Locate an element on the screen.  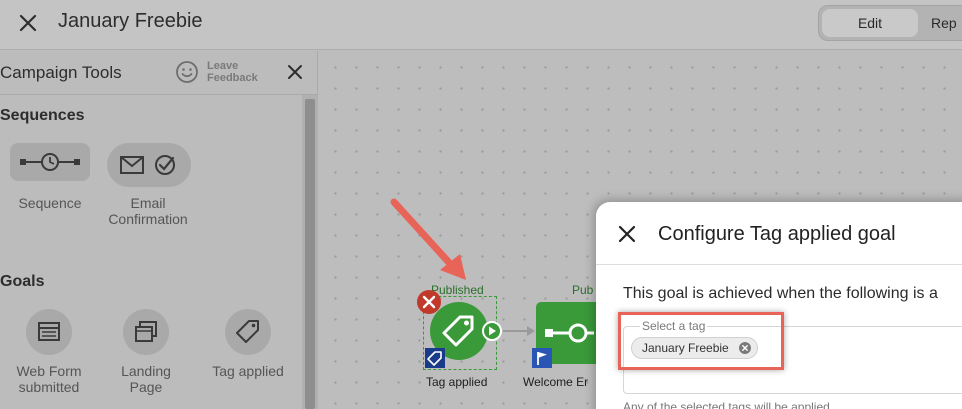
modal-divider is located at coordinates (779, 264).